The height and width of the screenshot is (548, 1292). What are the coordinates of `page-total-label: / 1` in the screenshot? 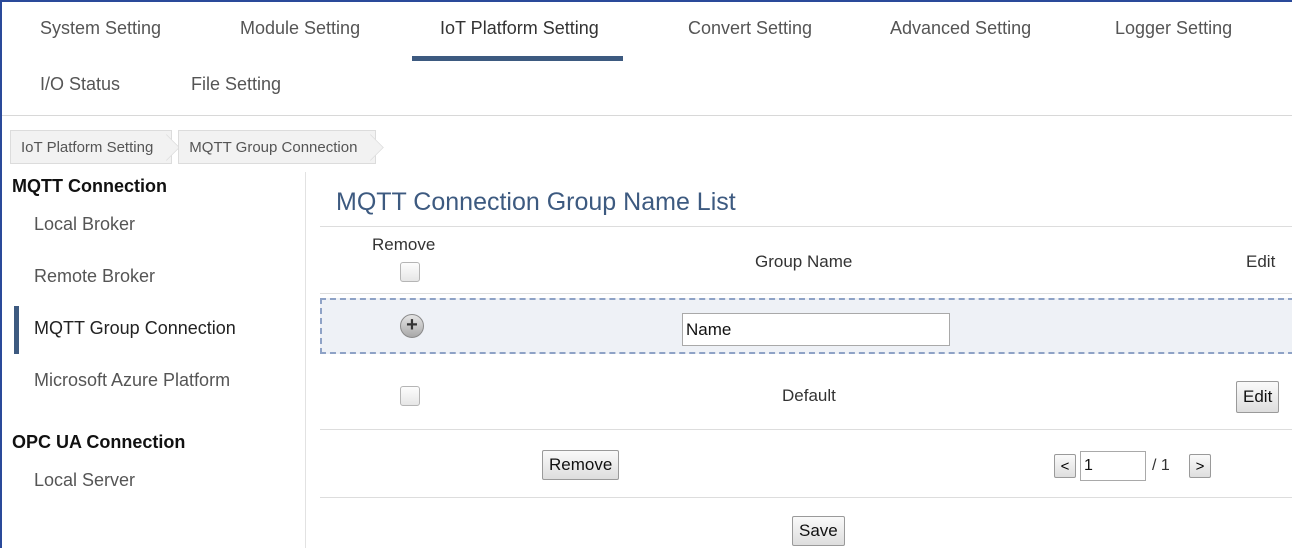 It's located at (1161, 465).